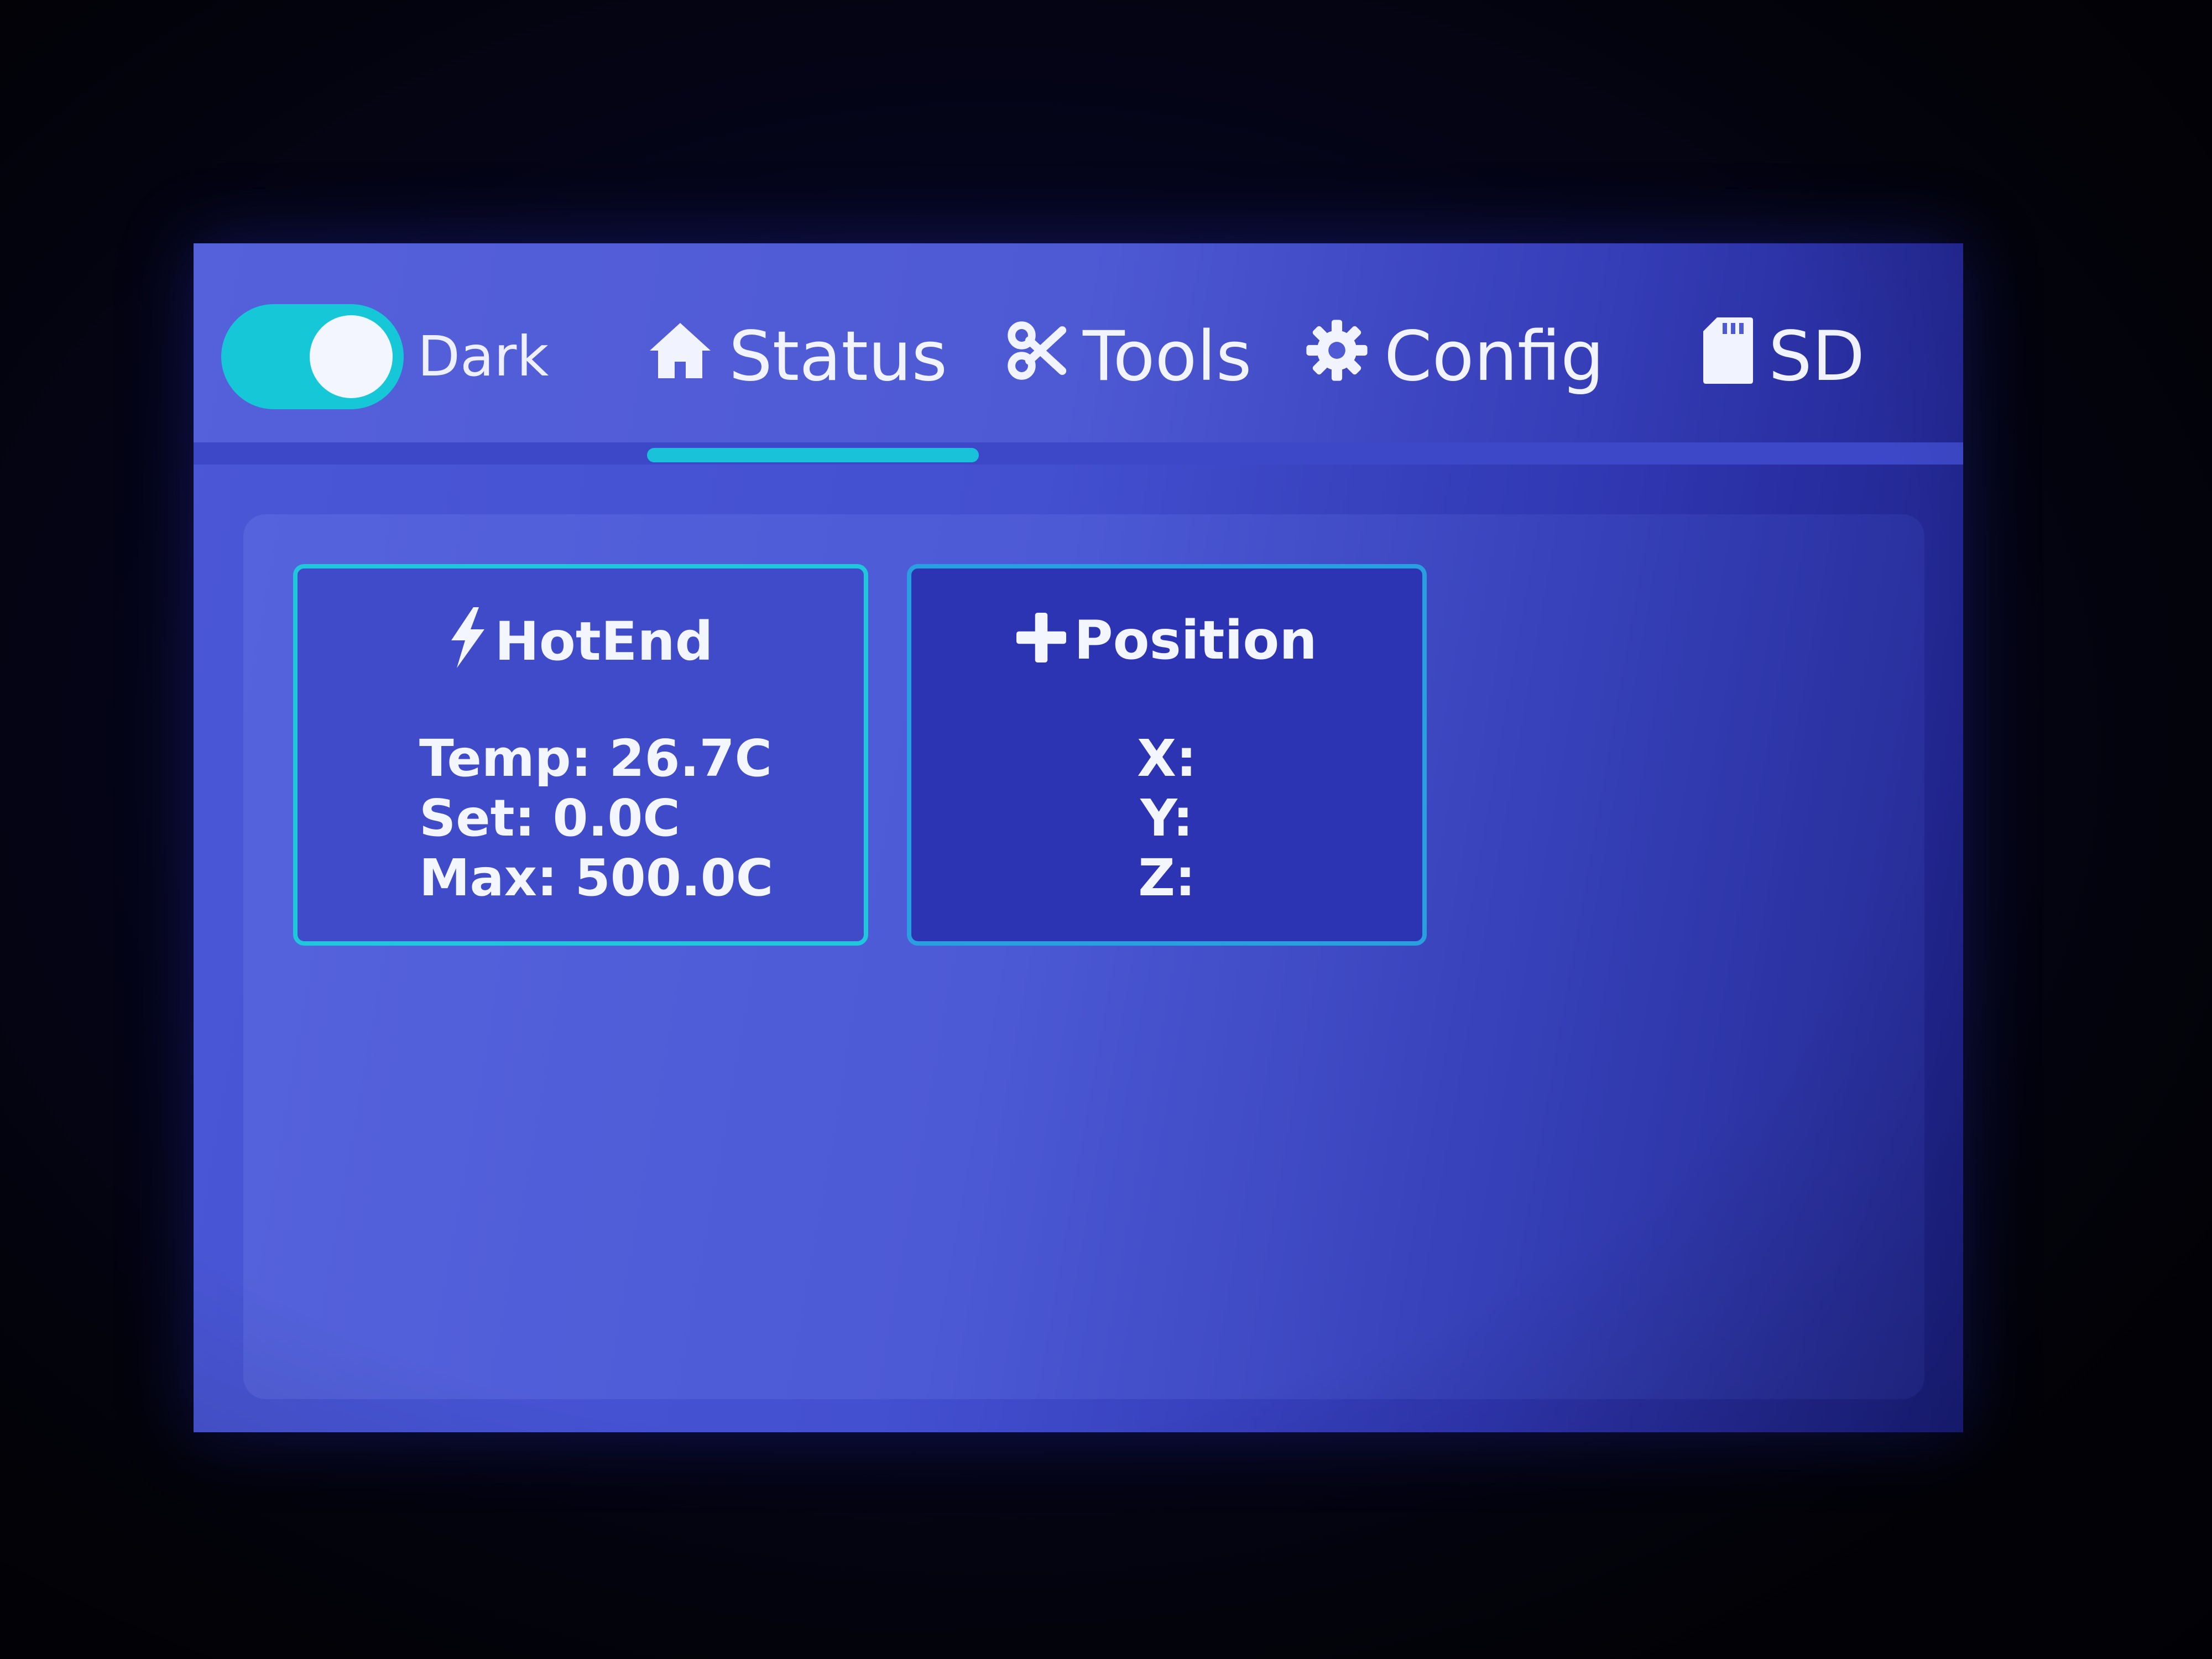 Image resolution: width=2212 pixels, height=1659 pixels. Describe the element at coordinates (604, 641) in the screenshot. I see `hotend-title-label: HotEnd` at that location.